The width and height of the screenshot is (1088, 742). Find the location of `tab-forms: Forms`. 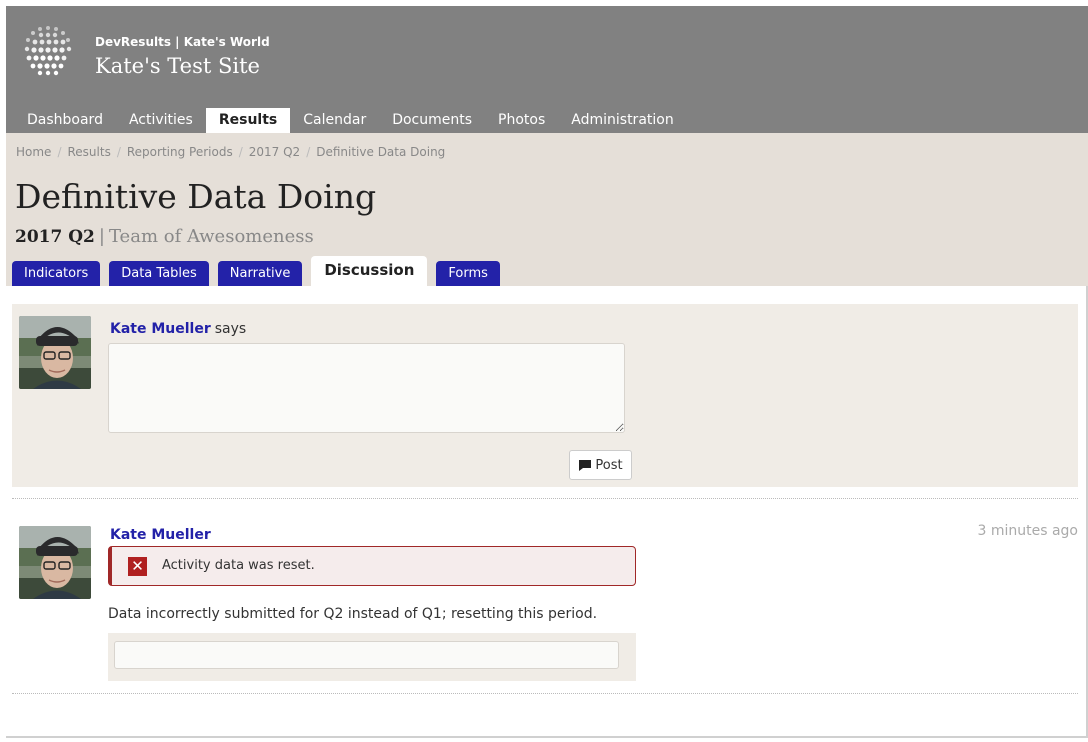

tab-forms: Forms is located at coordinates (468, 273).